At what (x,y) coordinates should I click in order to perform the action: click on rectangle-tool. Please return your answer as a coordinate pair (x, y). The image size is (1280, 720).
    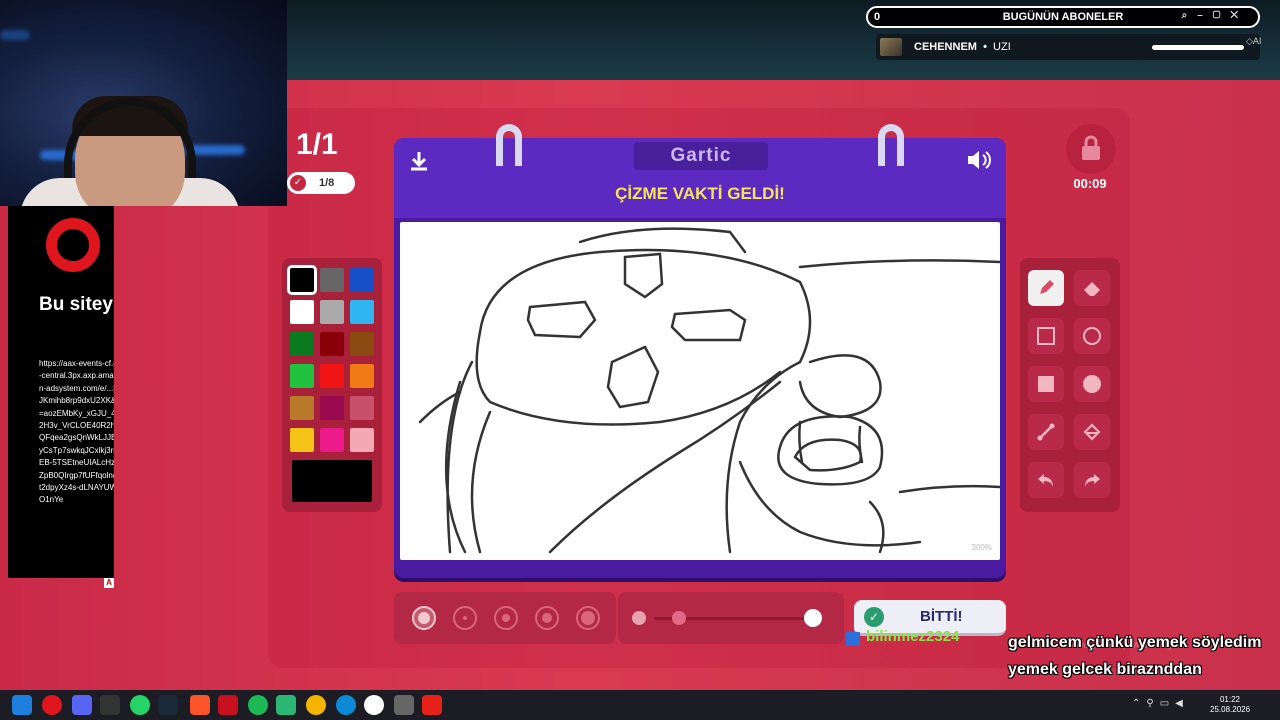
    Looking at the image, I should click on (1046, 336).